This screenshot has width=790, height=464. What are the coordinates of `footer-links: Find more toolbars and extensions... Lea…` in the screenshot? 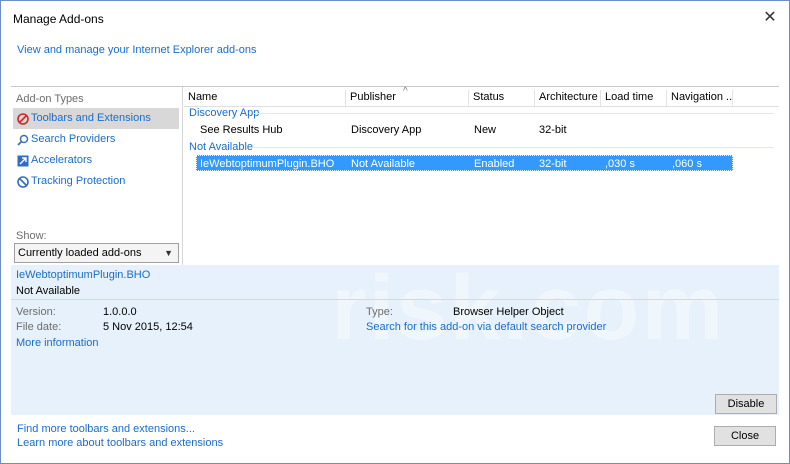 It's located at (120, 436).